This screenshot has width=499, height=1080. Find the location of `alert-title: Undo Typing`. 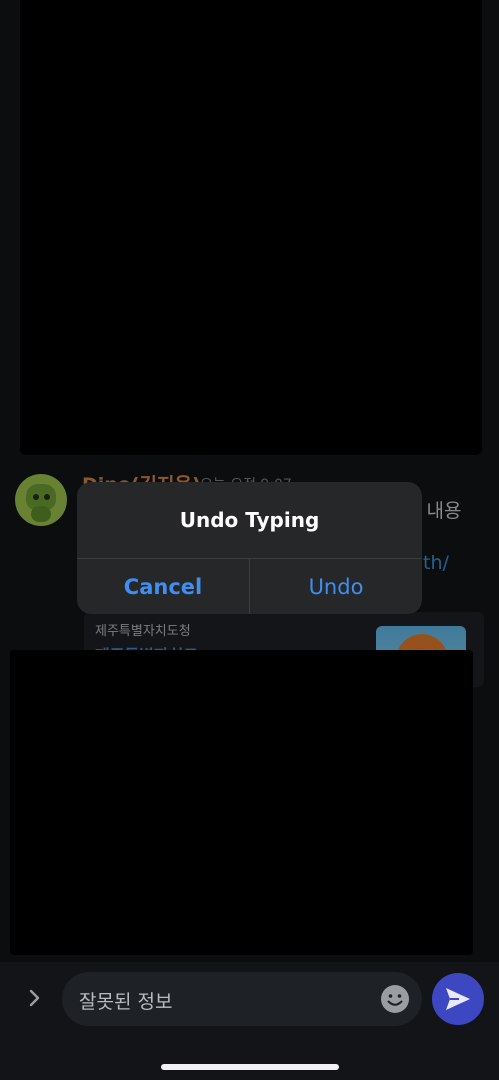

alert-title: Undo Typing is located at coordinates (249, 520).